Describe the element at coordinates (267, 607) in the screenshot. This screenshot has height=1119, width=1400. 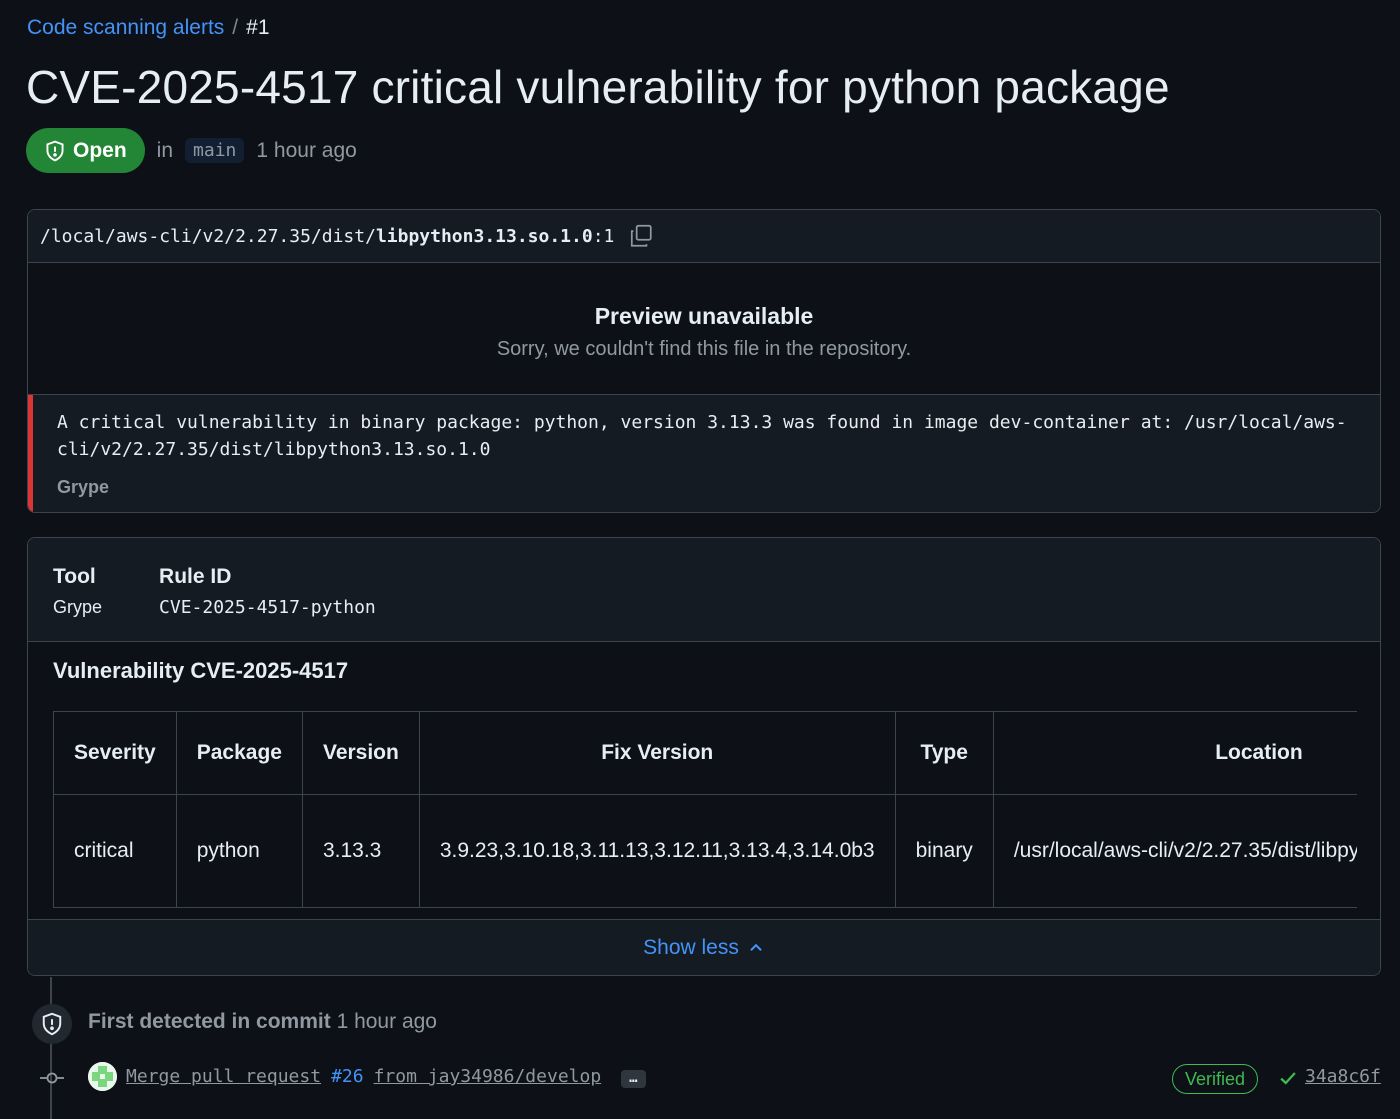
I see `rule-id-value: CVE-2025-4517-python` at that location.